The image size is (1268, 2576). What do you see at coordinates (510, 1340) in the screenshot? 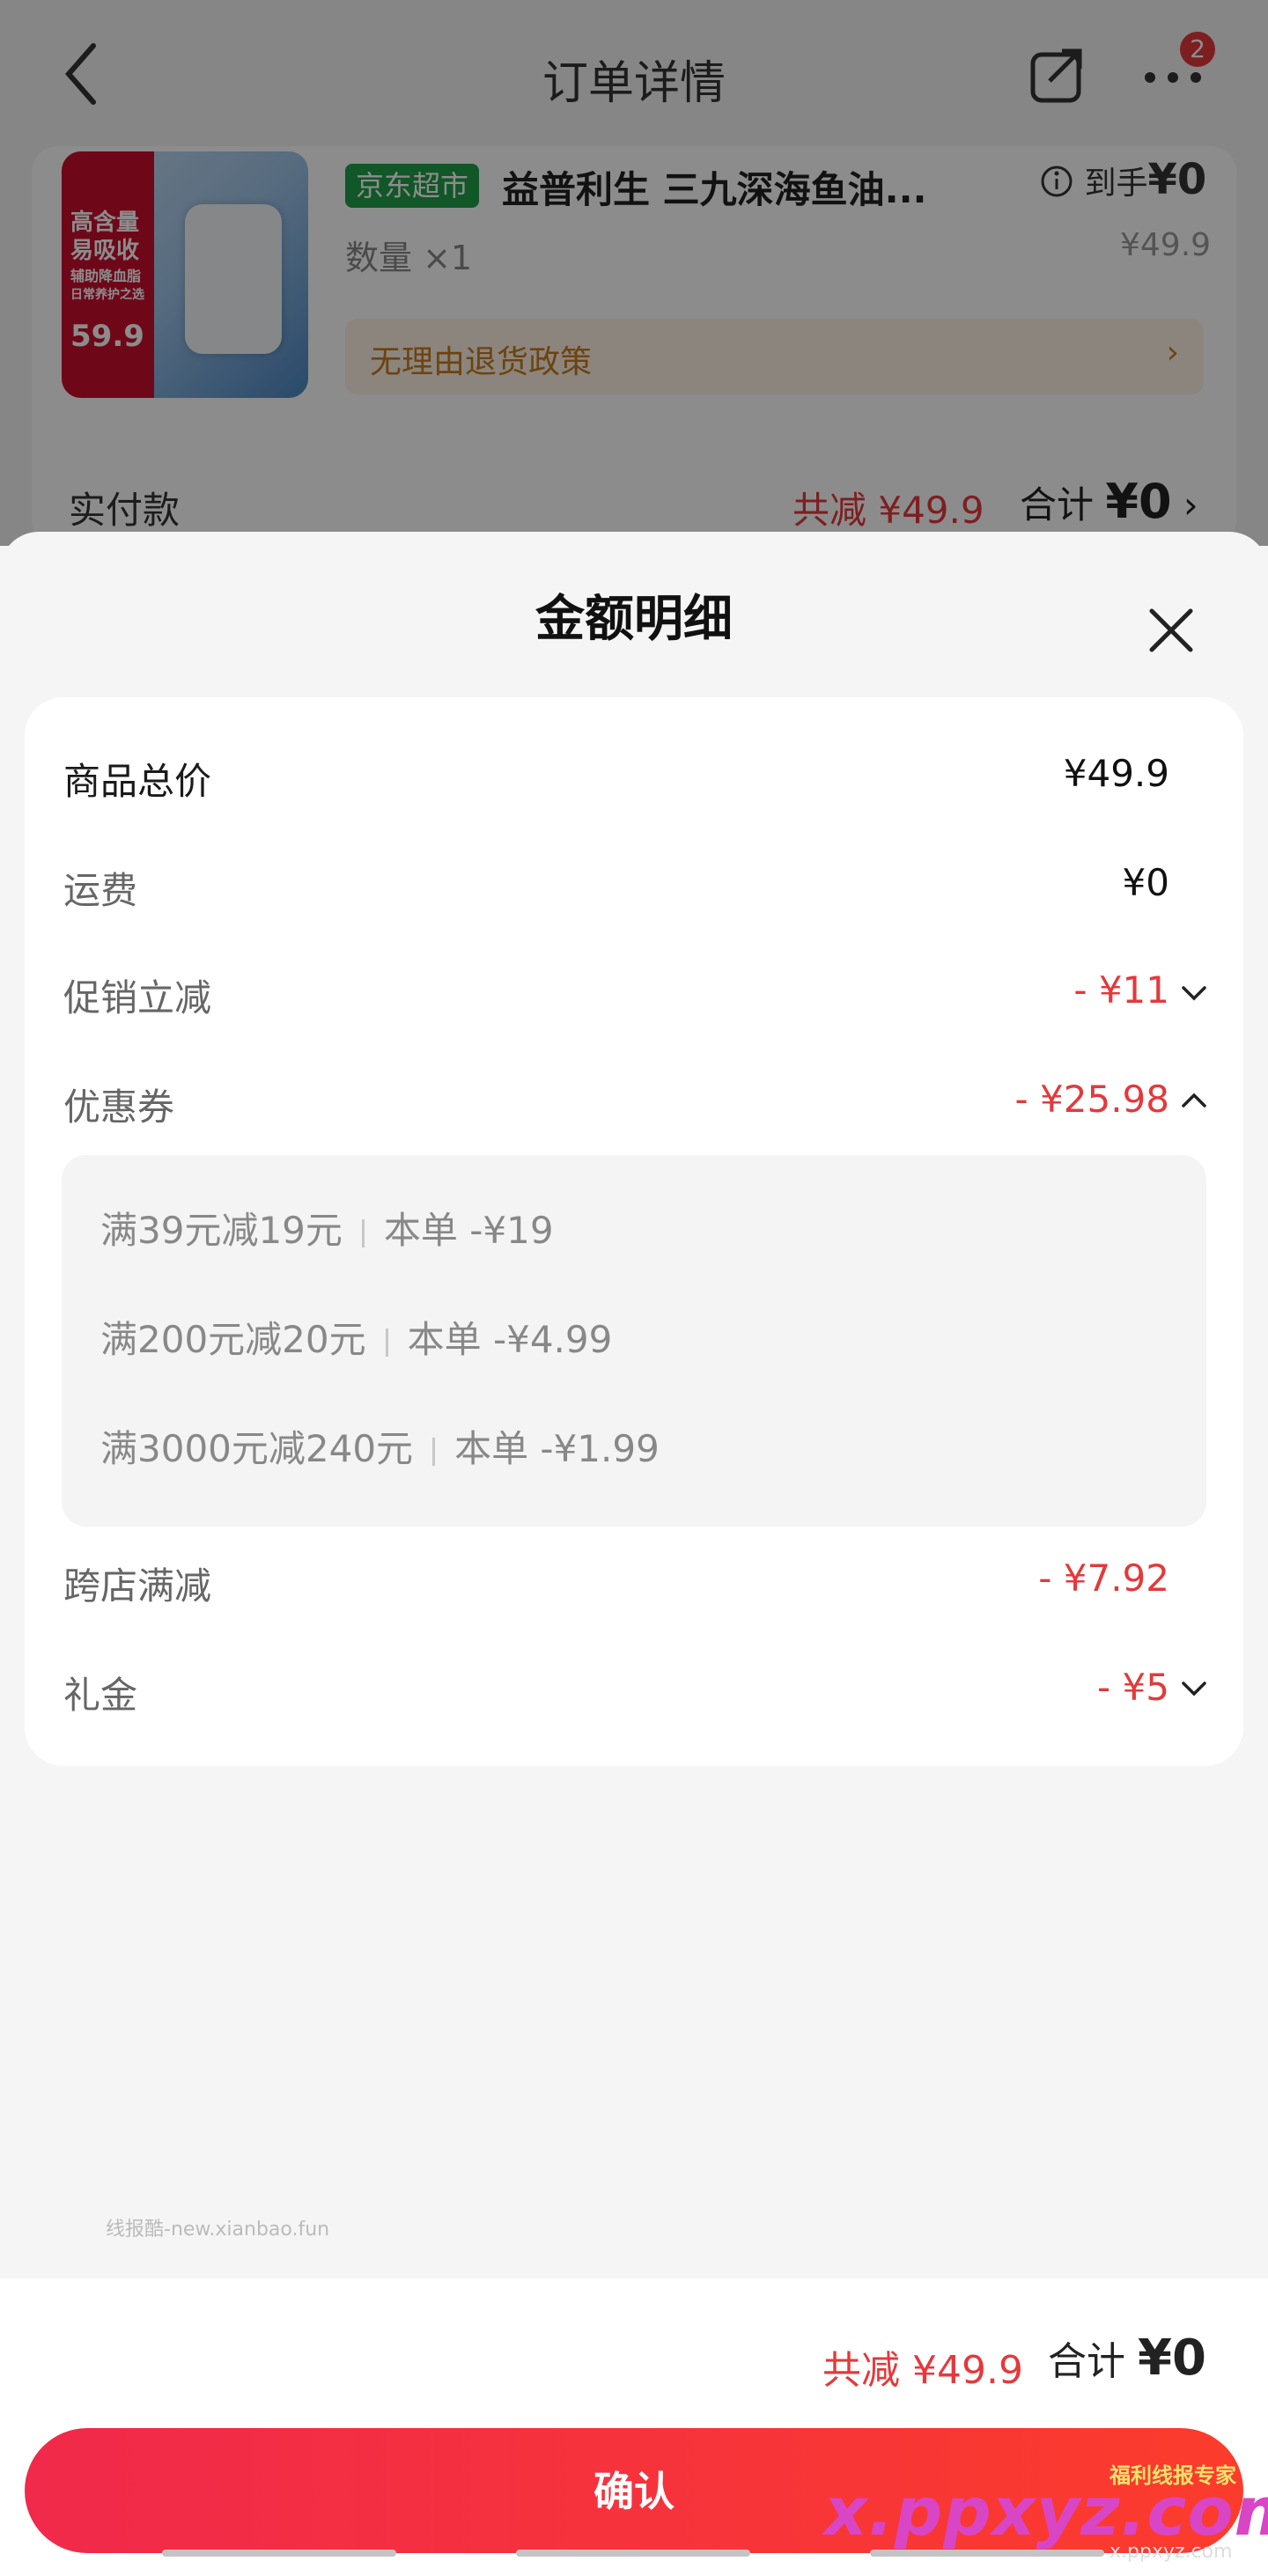
I see `coupon-detail: 本单 -¥4.99` at bounding box center [510, 1340].